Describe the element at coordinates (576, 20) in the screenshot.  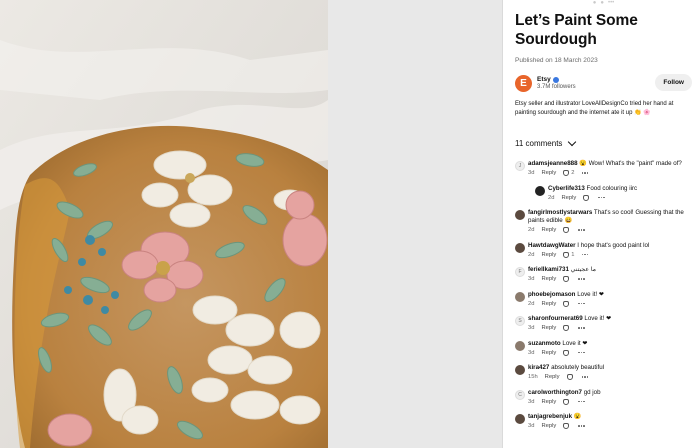
I see `pin-title-line-1: Let’s Paint Some` at that location.